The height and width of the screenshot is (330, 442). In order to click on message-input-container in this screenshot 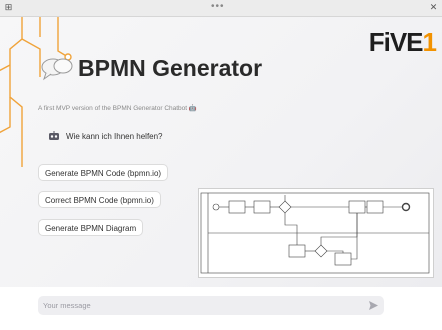, I will do `click(211, 305)`.